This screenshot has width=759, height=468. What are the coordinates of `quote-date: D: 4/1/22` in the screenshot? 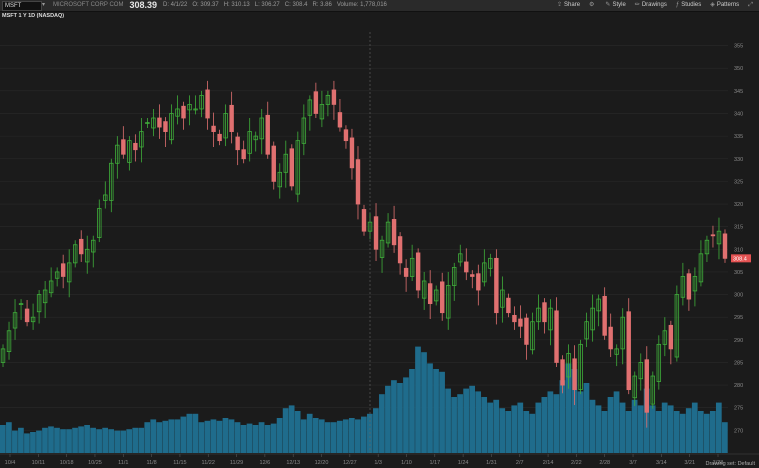 It's located at (175, 5).